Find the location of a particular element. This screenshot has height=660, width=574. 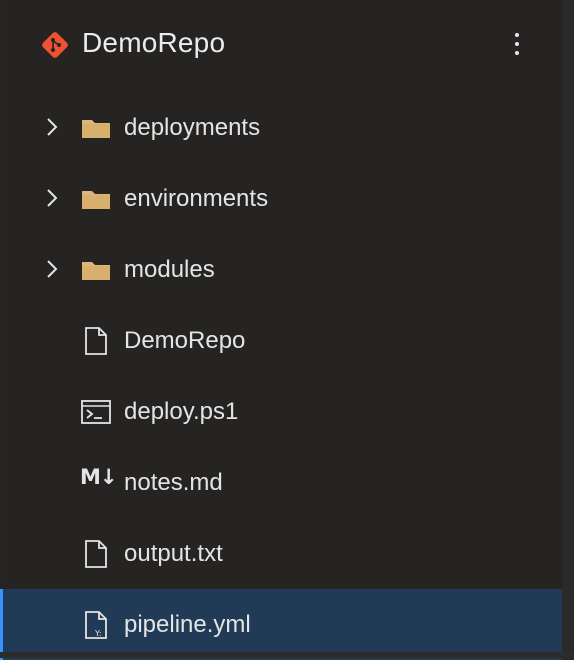

tree-item-label: environments is located at coordinates (196, 198).